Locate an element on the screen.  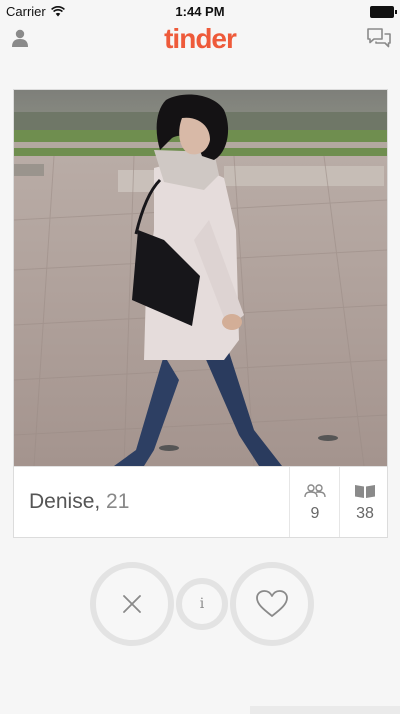
mutual-friends-stat: 9 is located at coordinates (314, 502).